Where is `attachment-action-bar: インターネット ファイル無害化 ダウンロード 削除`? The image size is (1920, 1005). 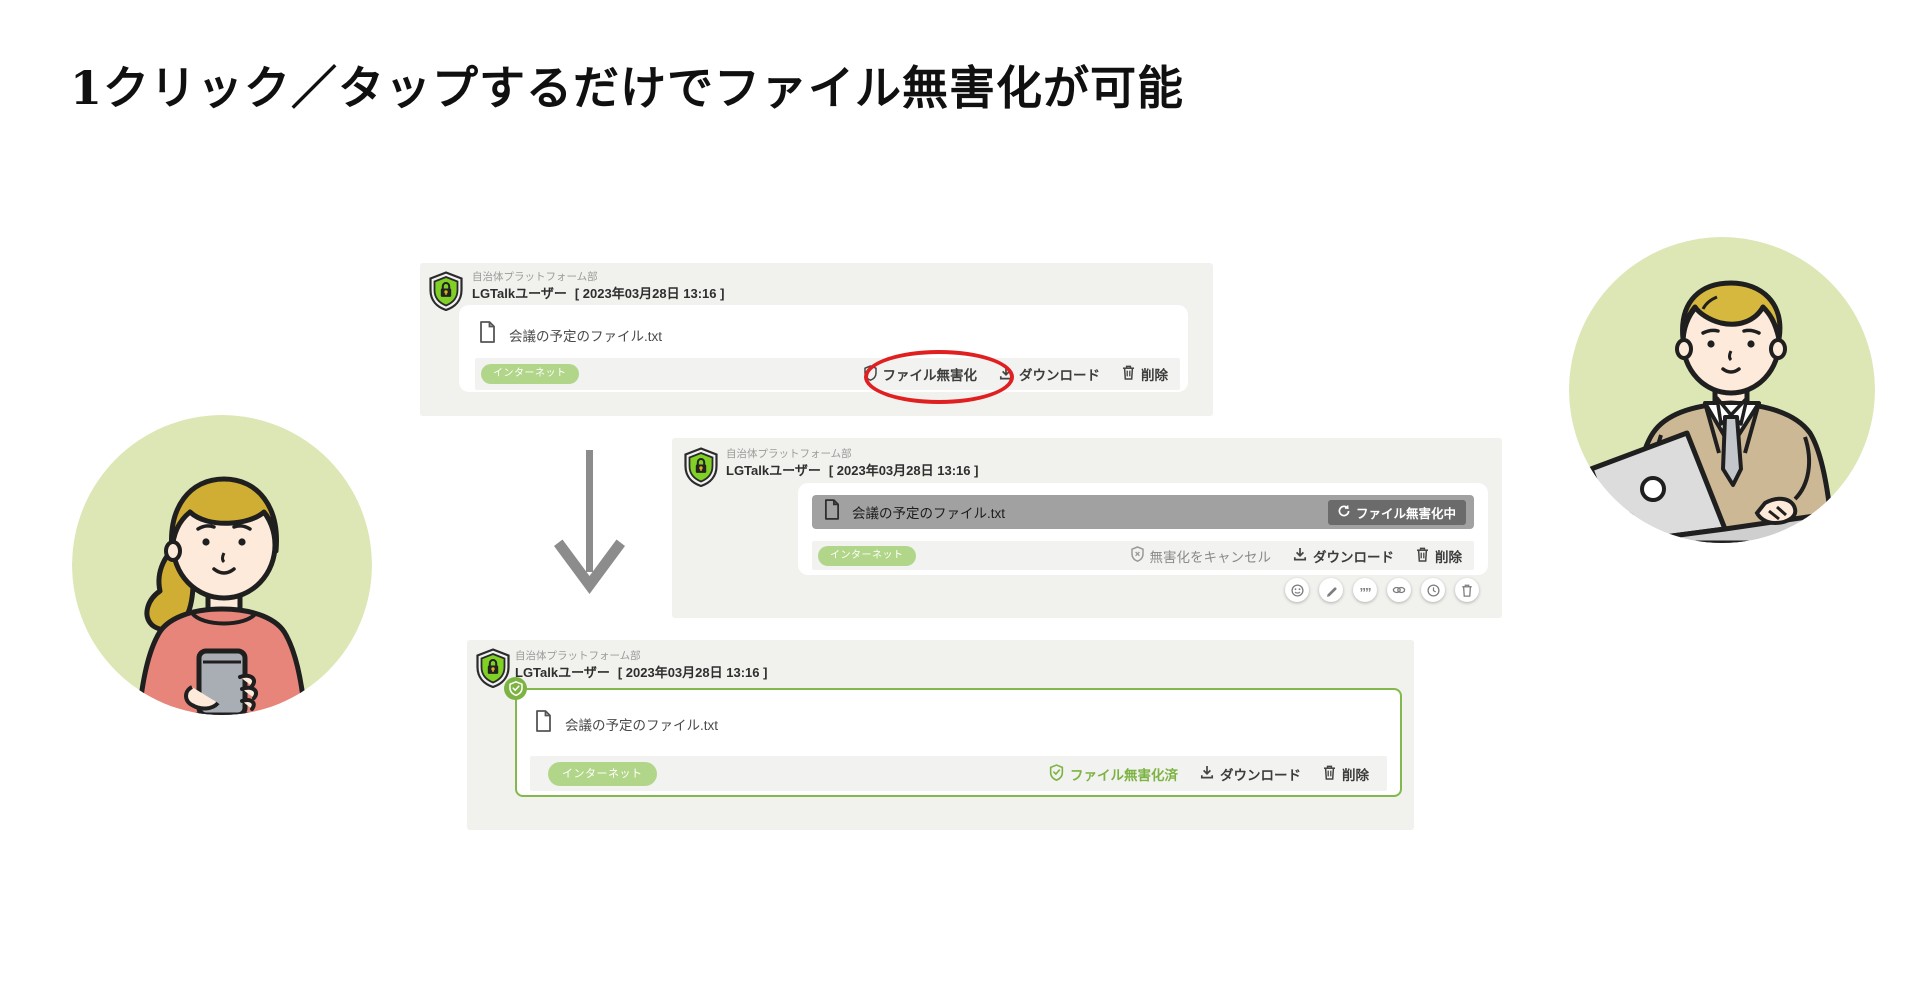
attachment-action-bar: インターネット ファイル無害化 ダウンロード 削除 is located at coordinates (827, 374).